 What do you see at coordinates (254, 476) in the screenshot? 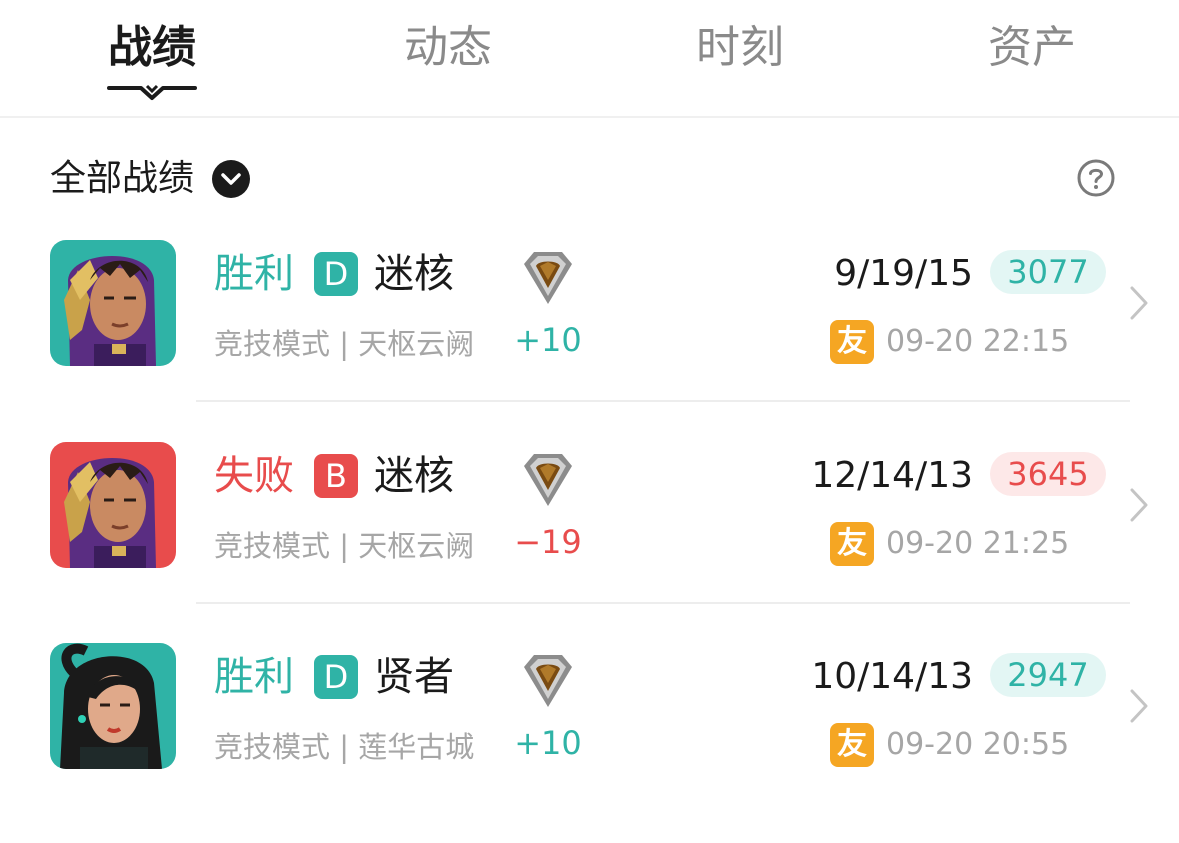
I see `match-result: 失败` at bounding box center [254, 476].